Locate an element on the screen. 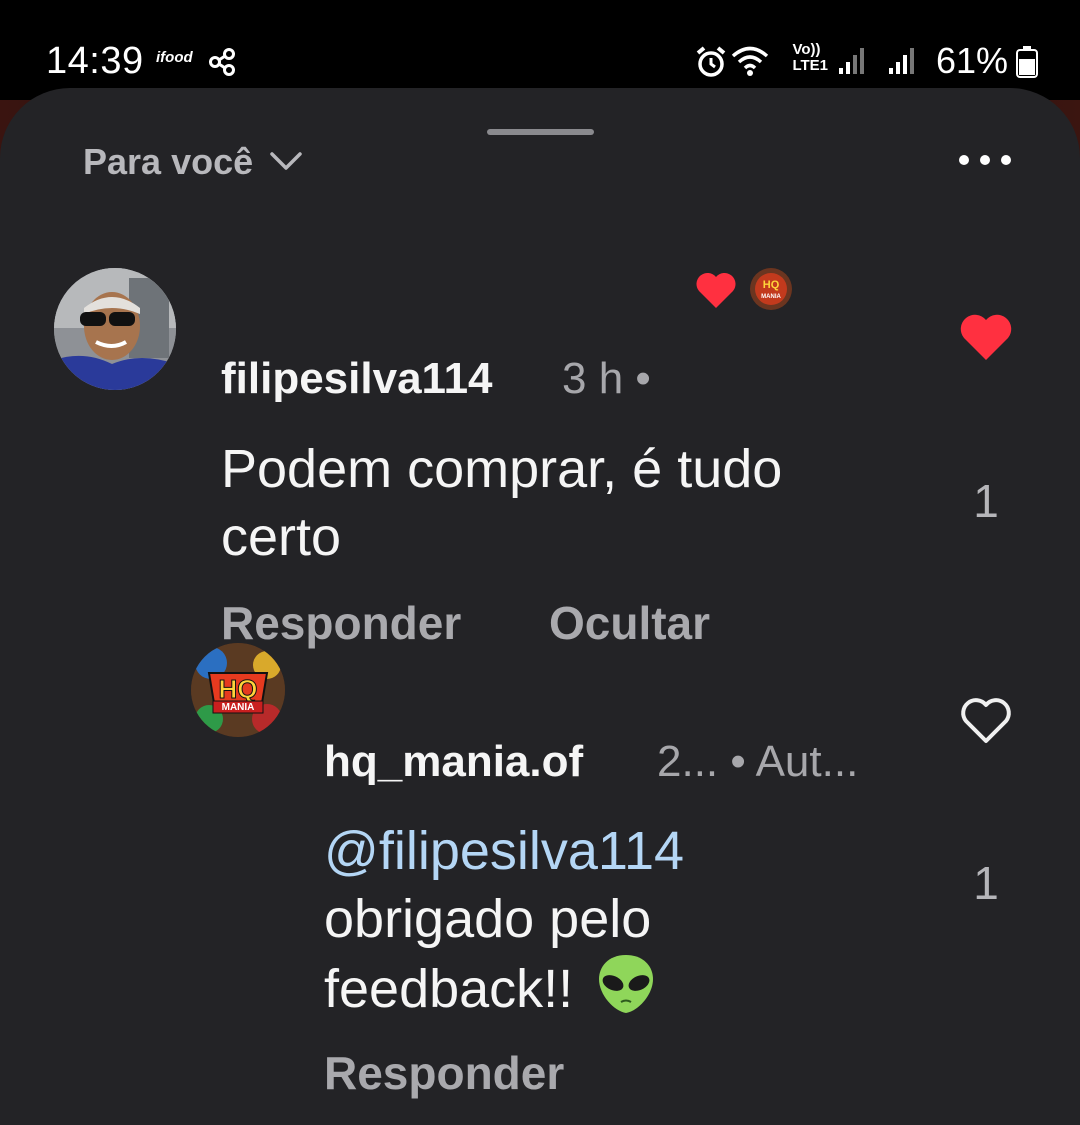 This screenshot has width=1080, height=1125. wifi-icon is located at coordinates (750, 63).